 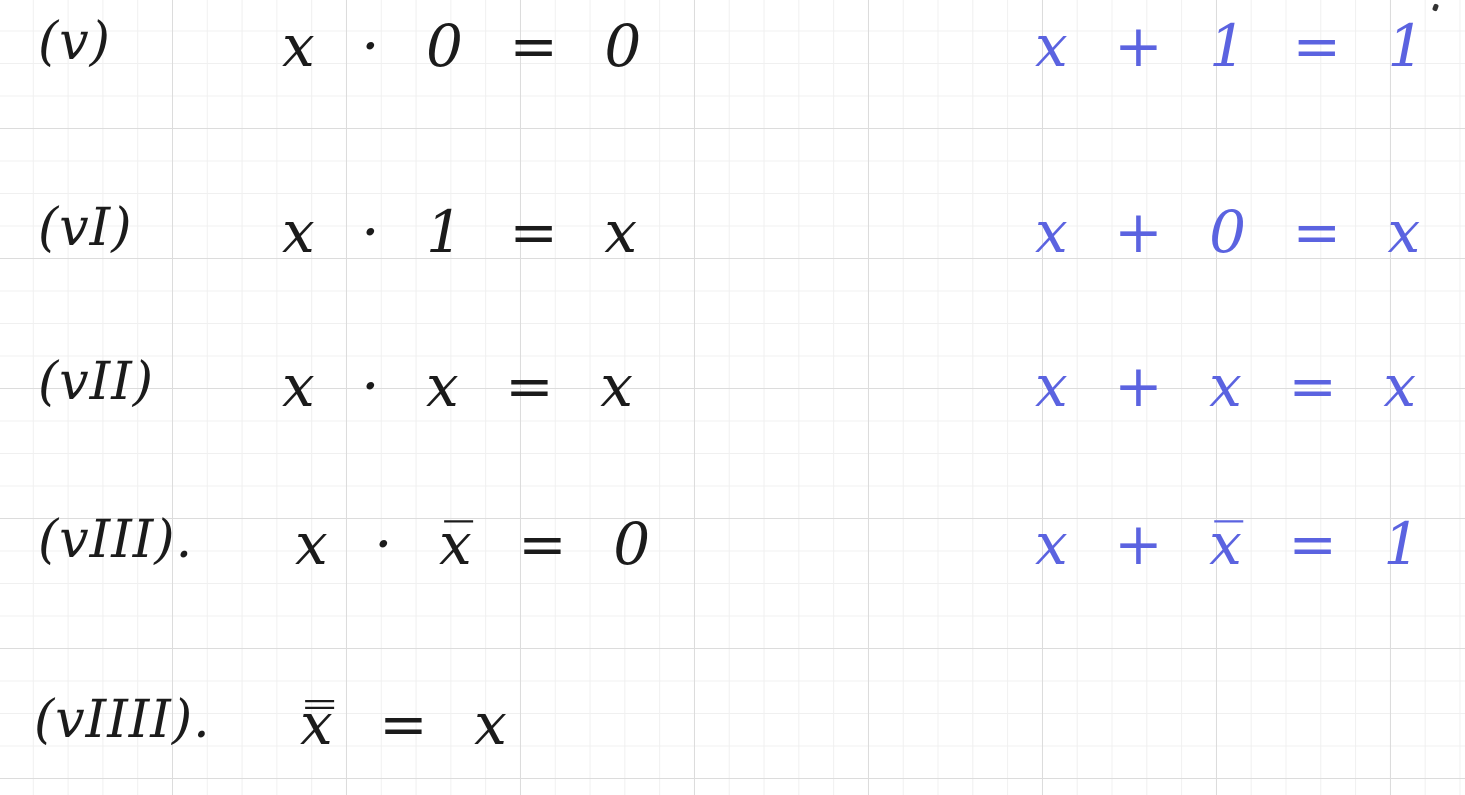 What do you see at coordinates (480, 544) in the screenshot?
I see `law-expression: x · x̅ = 0` at bounding box center [480, 544].